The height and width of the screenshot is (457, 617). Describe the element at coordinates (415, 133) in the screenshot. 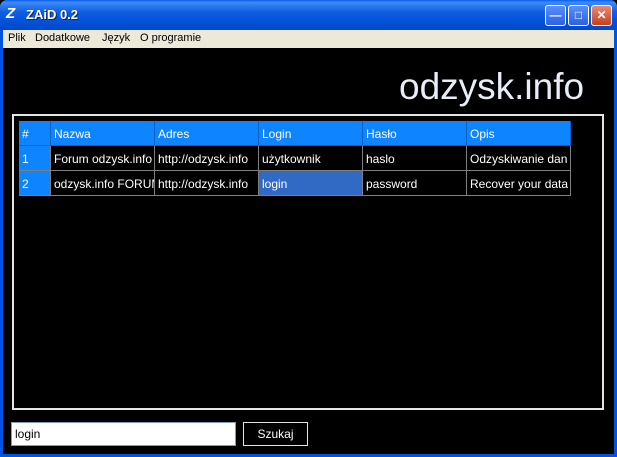

I see `column-header-haslo: Hasło` at that location.